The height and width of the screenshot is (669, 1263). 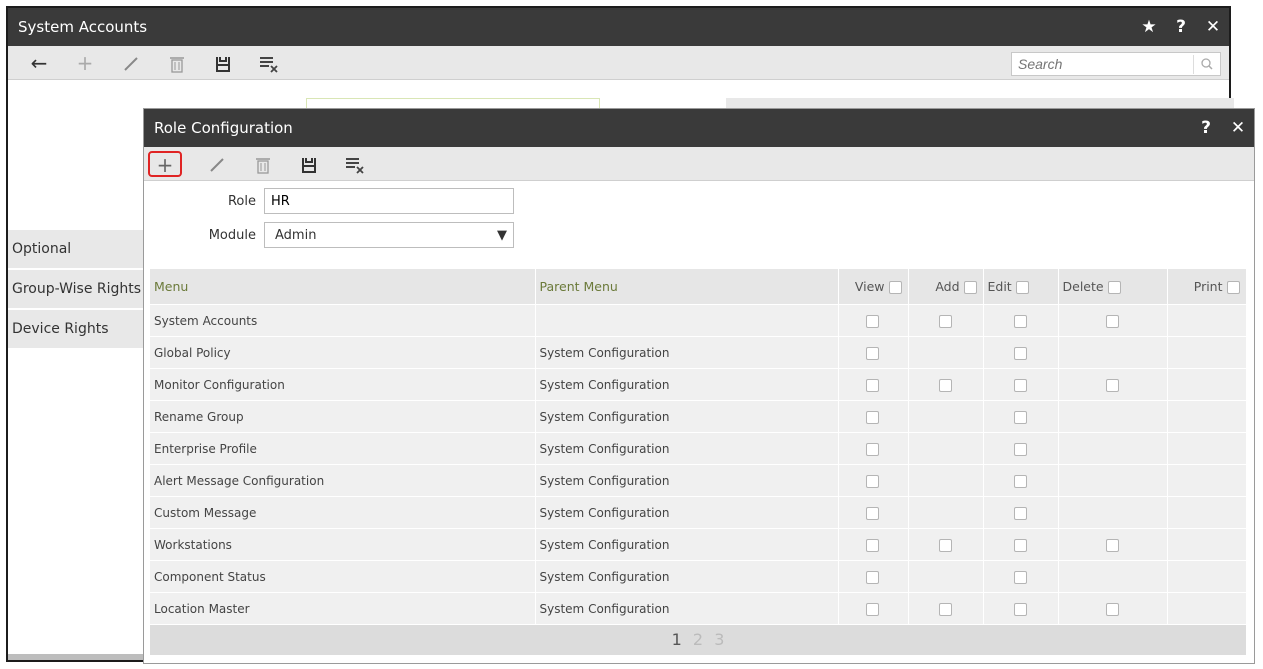 I want to click on outer-bottom-bar, so click(x=78, y=657).